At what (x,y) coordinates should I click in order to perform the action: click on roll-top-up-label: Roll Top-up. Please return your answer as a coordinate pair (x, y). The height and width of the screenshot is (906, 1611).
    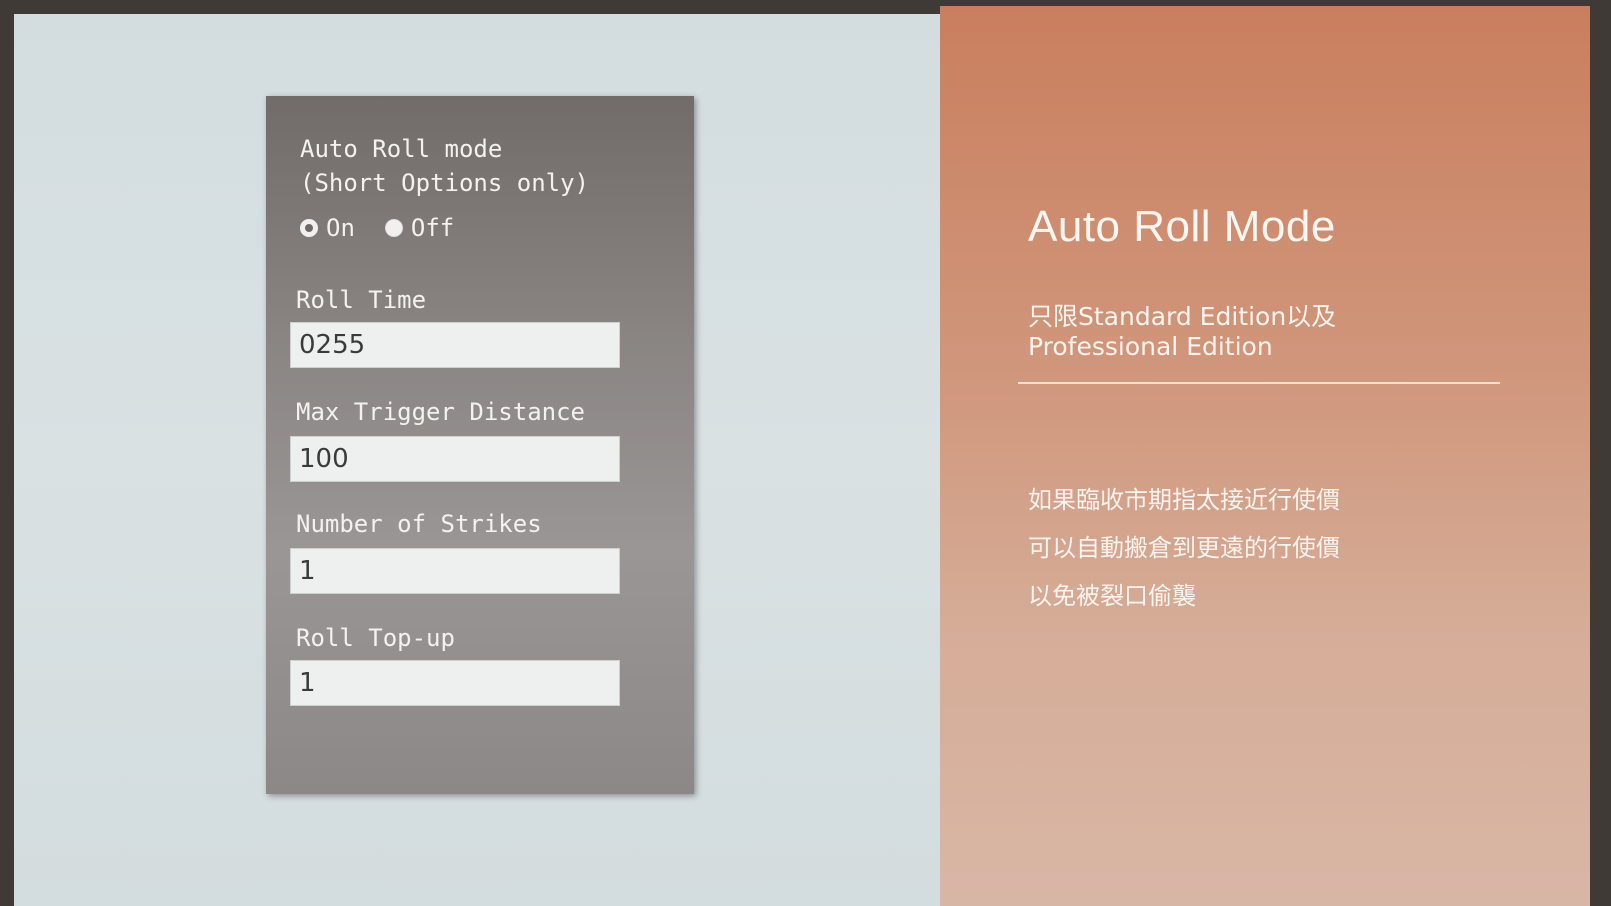
    Looking at the image, I should click on (375, 638).